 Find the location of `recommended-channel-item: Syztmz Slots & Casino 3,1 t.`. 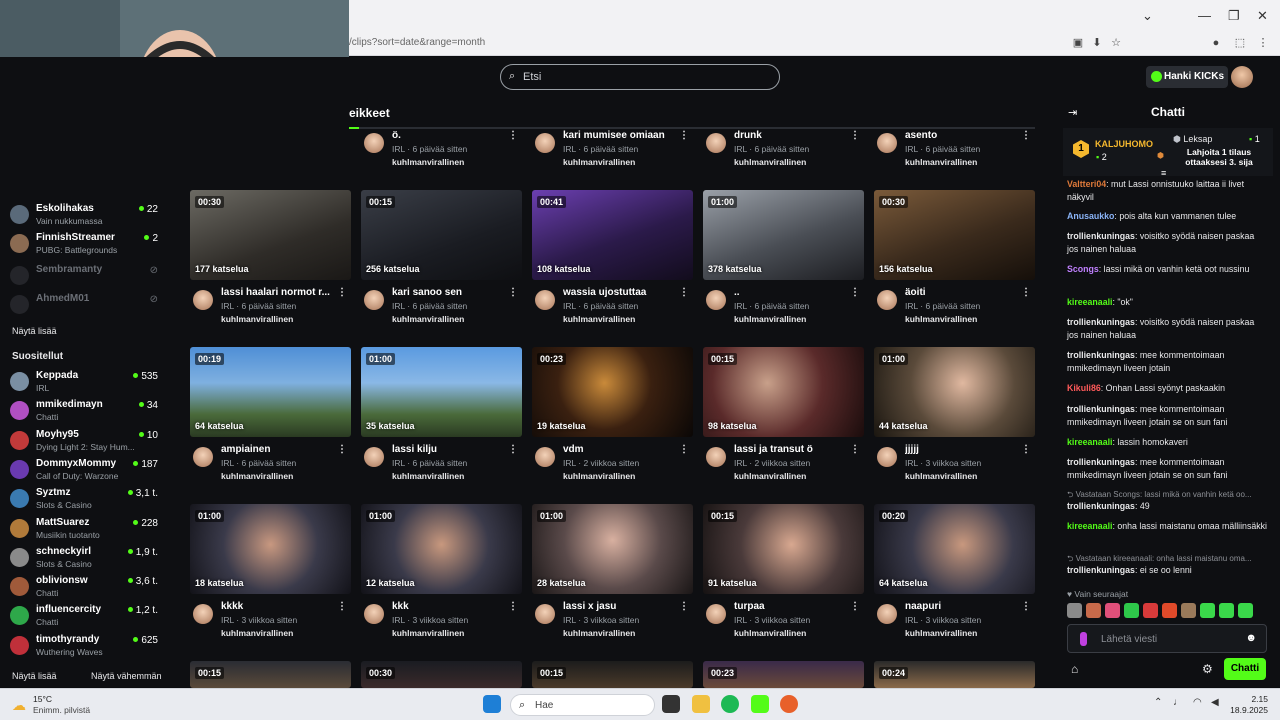

recommended-channel-item: Syztmz Slots & Casino 3,1 t. is located at coordinates (86, 500).